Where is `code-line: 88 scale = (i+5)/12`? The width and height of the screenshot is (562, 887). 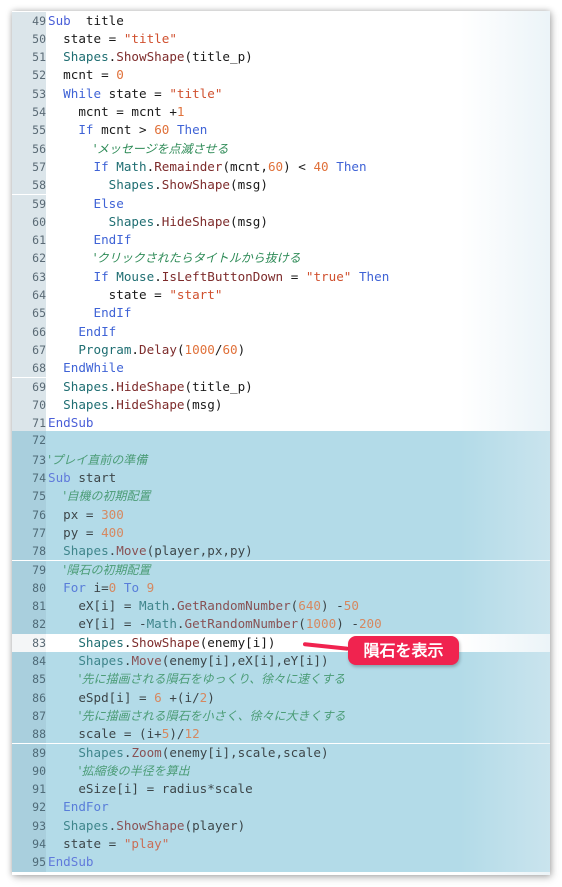
code-line: 88 scale = (i+5)/12 is located at coordinates (281, 734).